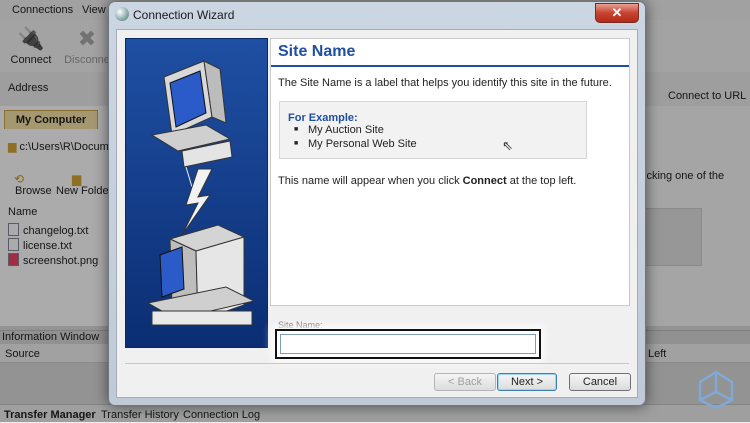  What do you see at coordinates (184, 15) in the screenshot?
I see `dialog-title: Connection Wizard` at bounding box center [184, 15].